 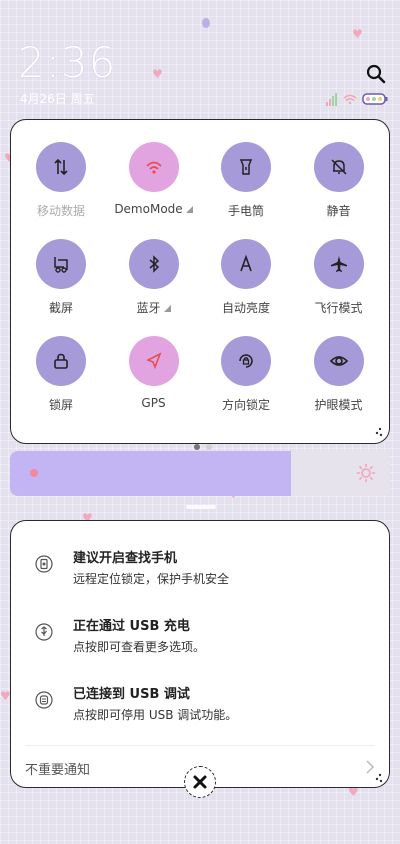 What do you see at coordinates (338, 308) in the screenshot?
I see `tile-label: 飞行模式` at bounding box center [338, 308].